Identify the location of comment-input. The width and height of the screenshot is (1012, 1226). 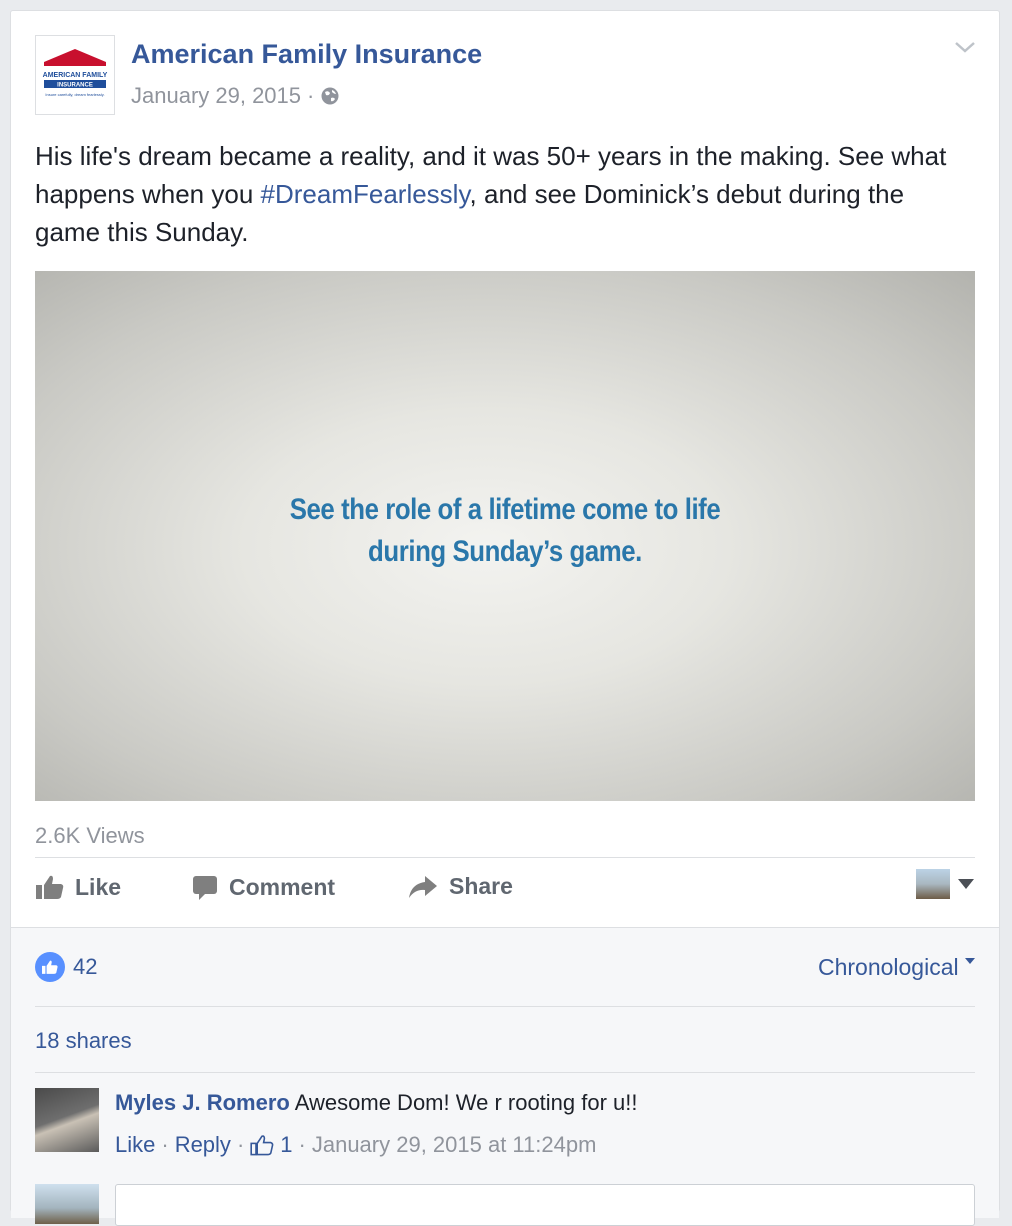
(545, 1205).